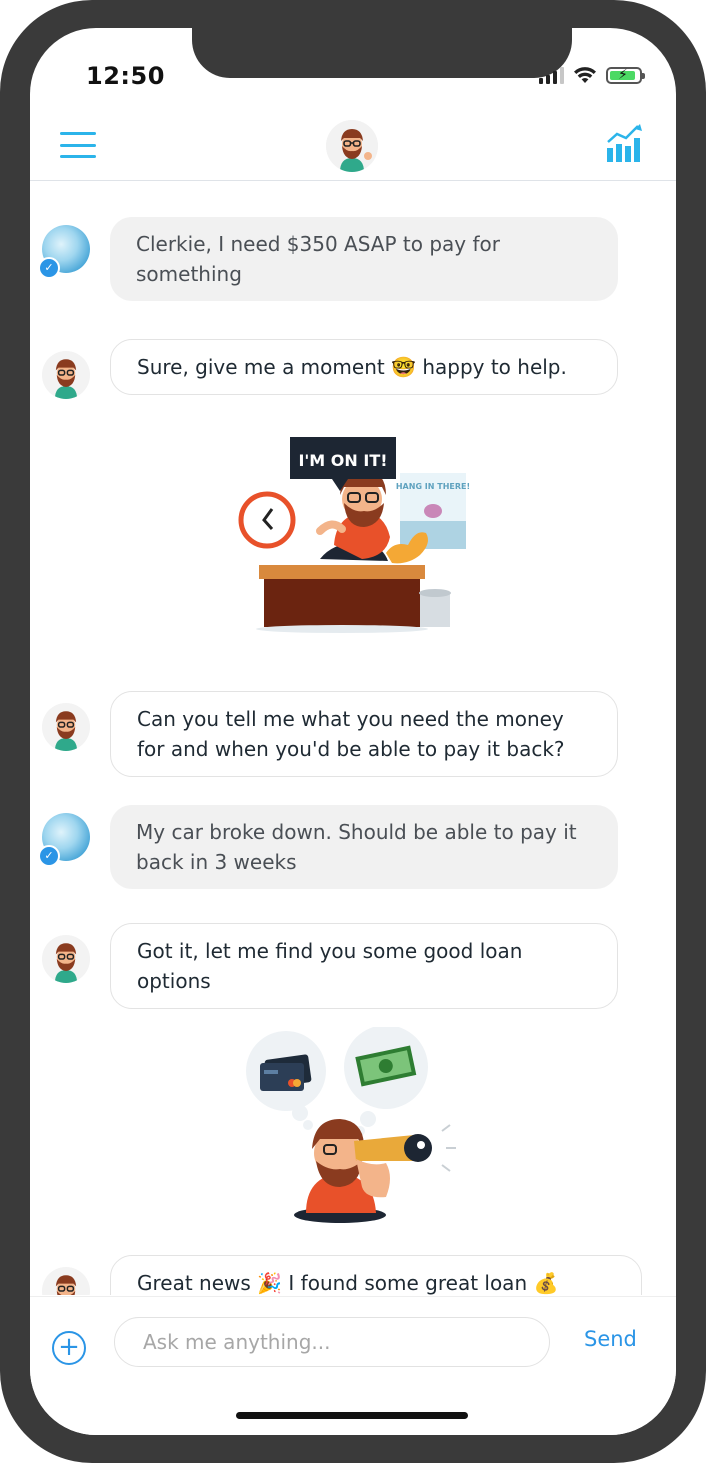 Image resolution: width=706 pixels, height=1463 pixels. Describe the element at coordinates (625, 75) in the screenshot. I see `battery-charging-icon: ⚡` at that location.